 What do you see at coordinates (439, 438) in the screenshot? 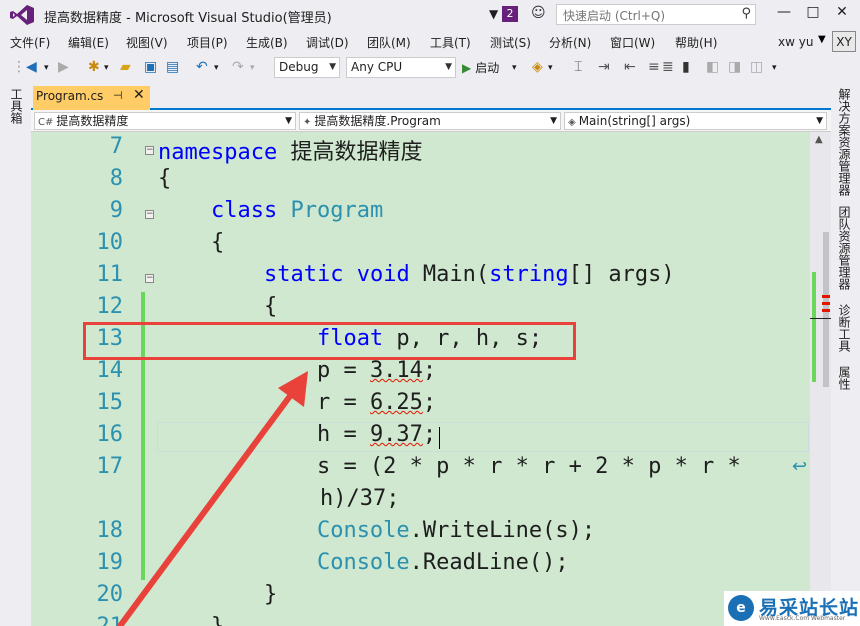
I see `text-cursor` at bounding box center [439, 438].